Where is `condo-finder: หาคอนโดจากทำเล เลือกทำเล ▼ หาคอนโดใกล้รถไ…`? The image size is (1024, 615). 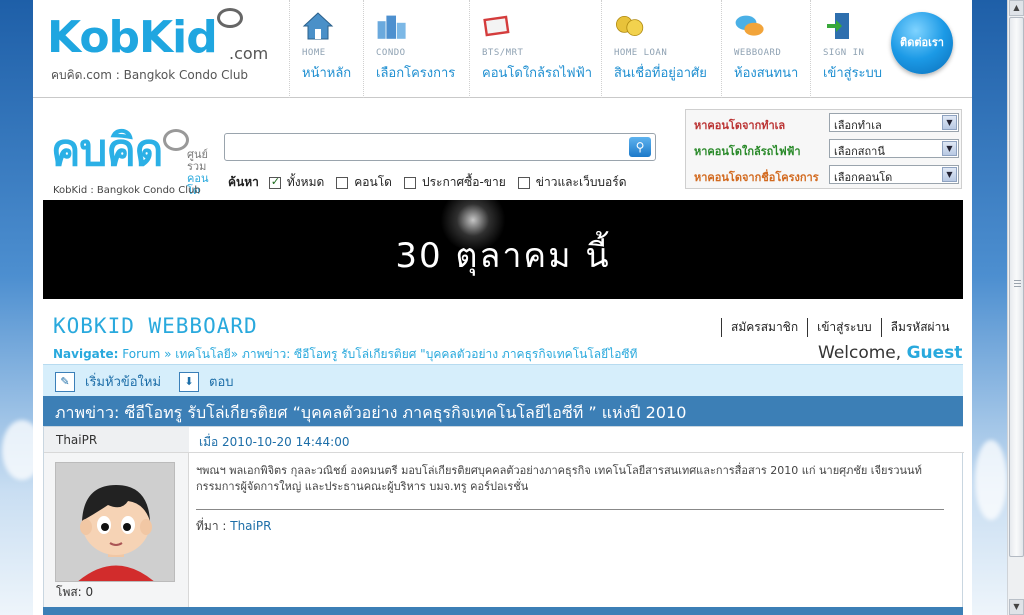 condo-finder: หาคอนโดจากทำเล เลือกทำเล ▼ หาคอนโดใกล้รถไ… is located at coordinates (823, 149).